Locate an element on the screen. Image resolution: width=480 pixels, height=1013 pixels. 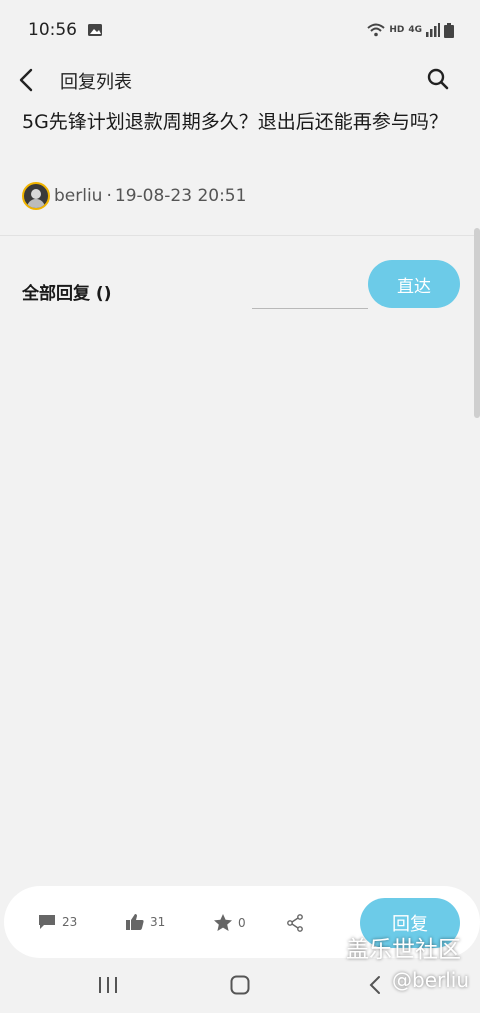
hd-label: HD is located at coordinates (397, 30).